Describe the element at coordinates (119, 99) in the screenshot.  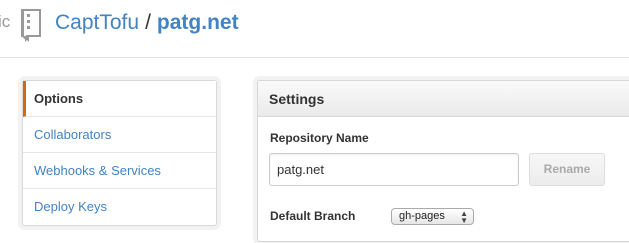
I see `menu-item-options: Options` at that location.